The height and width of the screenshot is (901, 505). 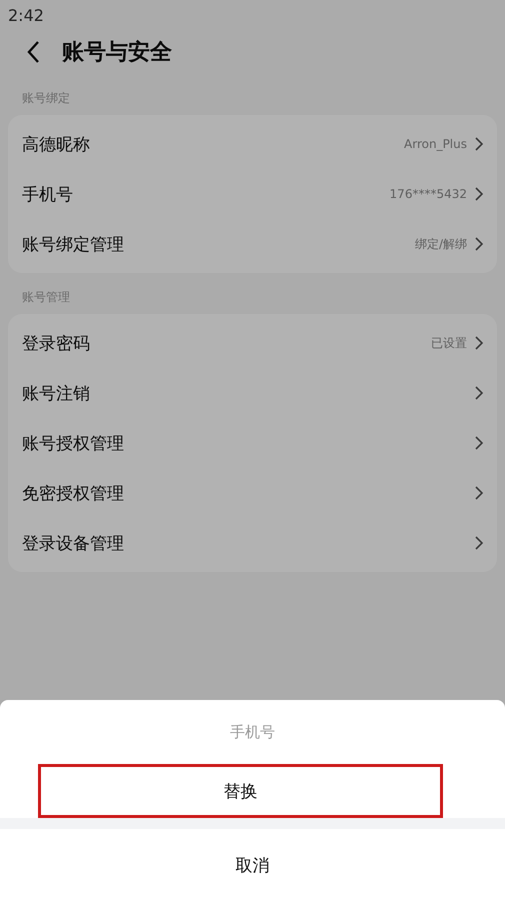 What do you see at coordinates (440, 244) in the screenshot?
I see `row-value: 绑定/解绑` at bounding box center [440, 244].